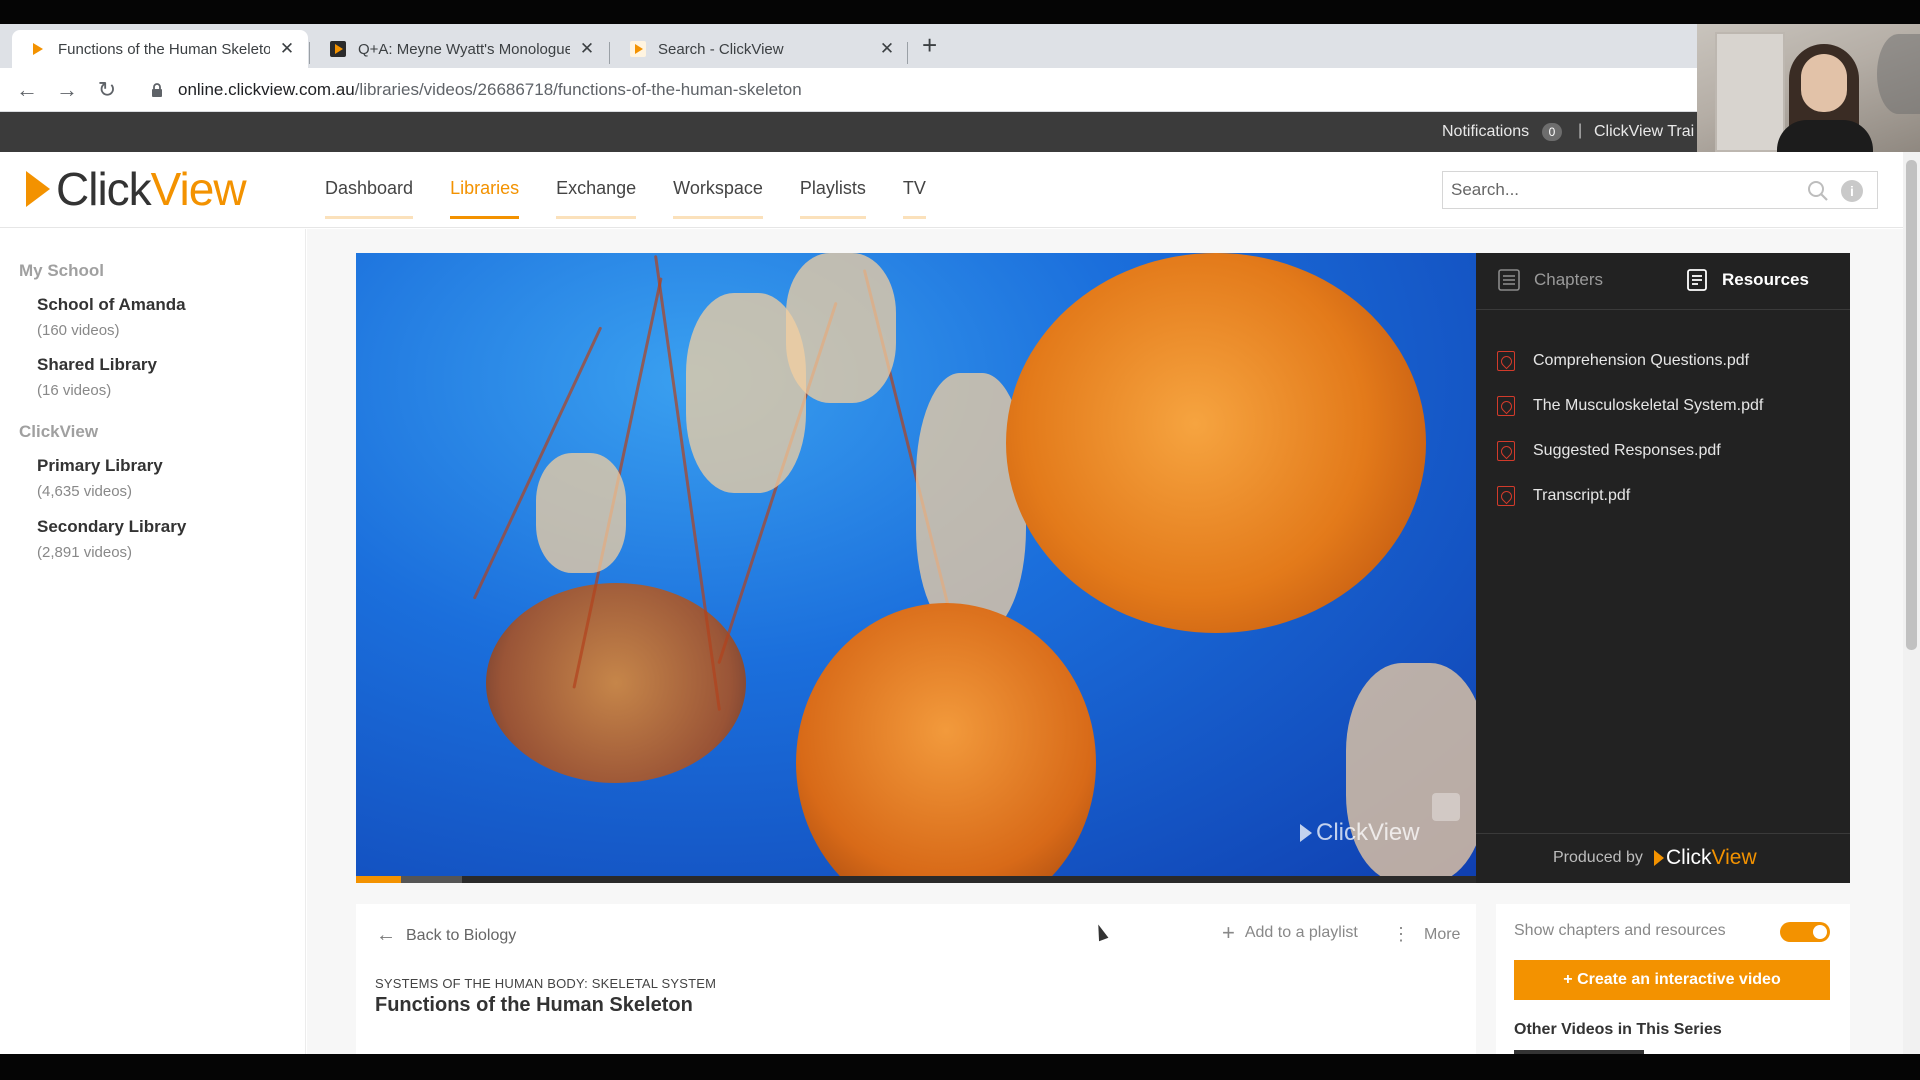  I want to click on search-box: i, so click(1660, 190).